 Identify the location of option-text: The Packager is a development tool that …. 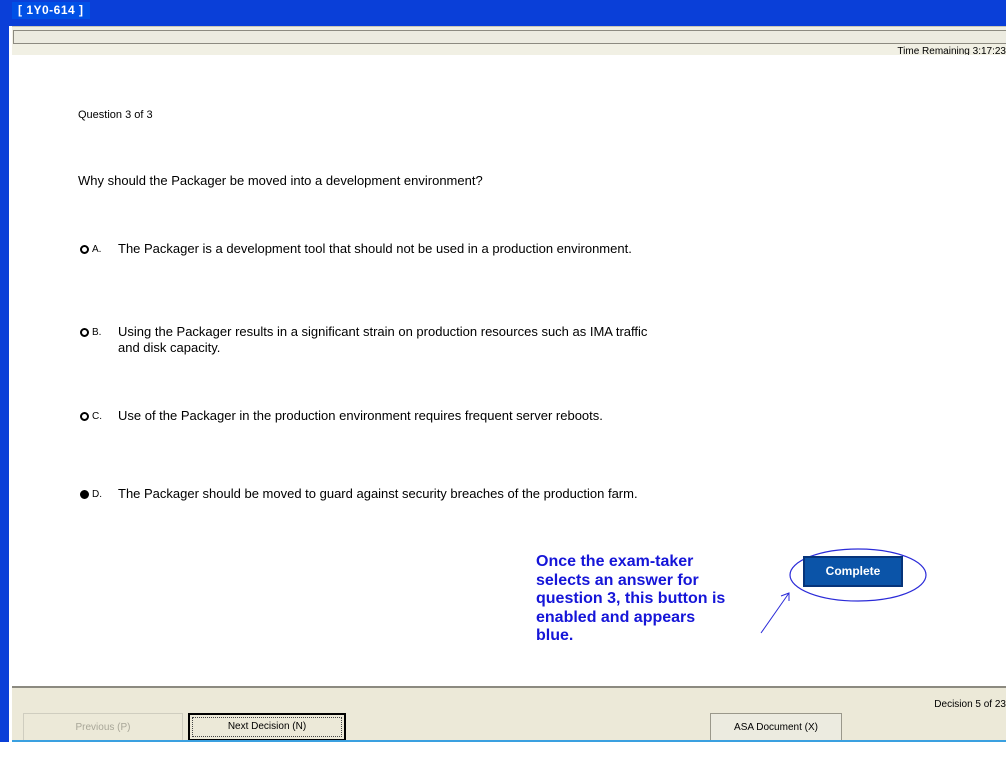
(388, 249).